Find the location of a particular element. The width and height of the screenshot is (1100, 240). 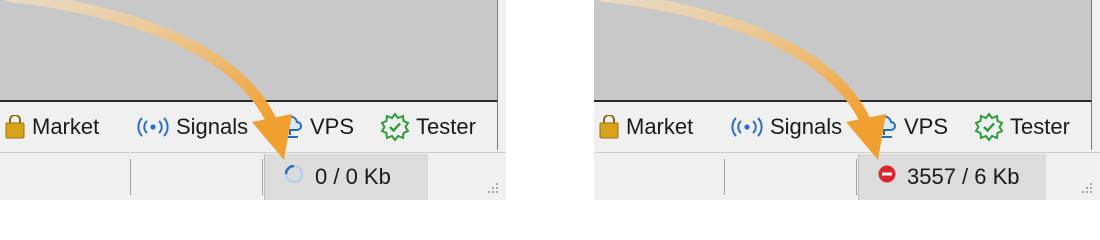

status-bar: 0 / 0 Kb is located at coordinates (253, 176).